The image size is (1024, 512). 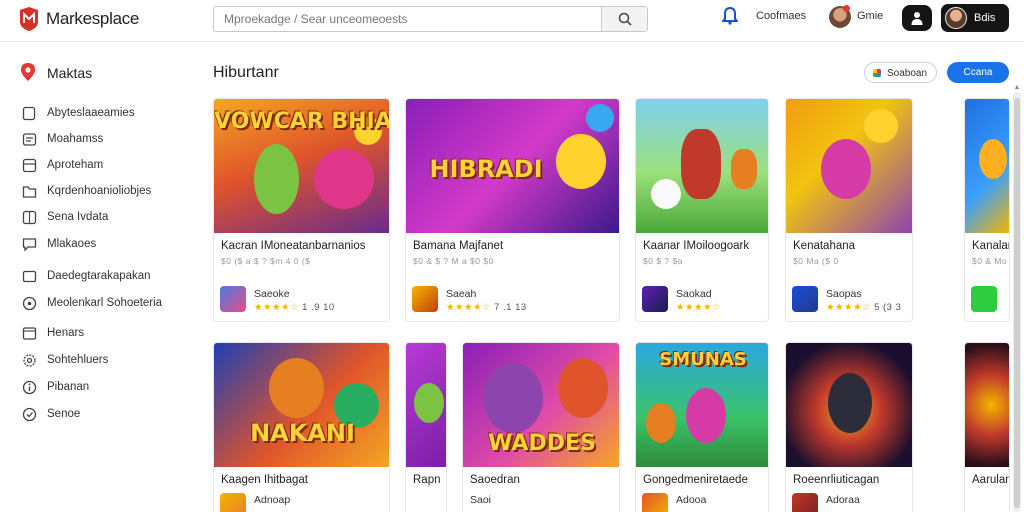 What do you see at coordinates (542, 443) in the screenshot?
I see `game-art-title: WADDES` at bounding box center [542, 443].